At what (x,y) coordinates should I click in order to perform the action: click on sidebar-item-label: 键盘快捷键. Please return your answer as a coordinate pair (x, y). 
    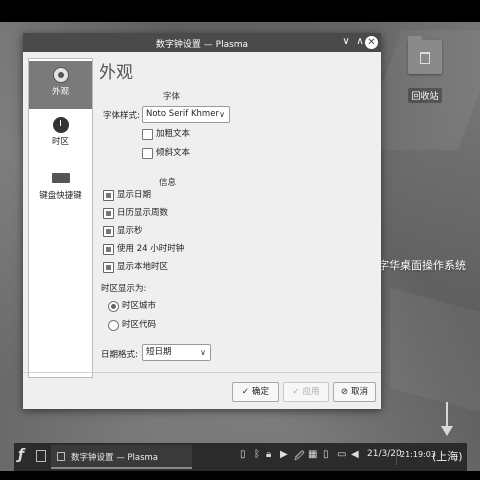
    Looking at the image, I should click on (60, 196).